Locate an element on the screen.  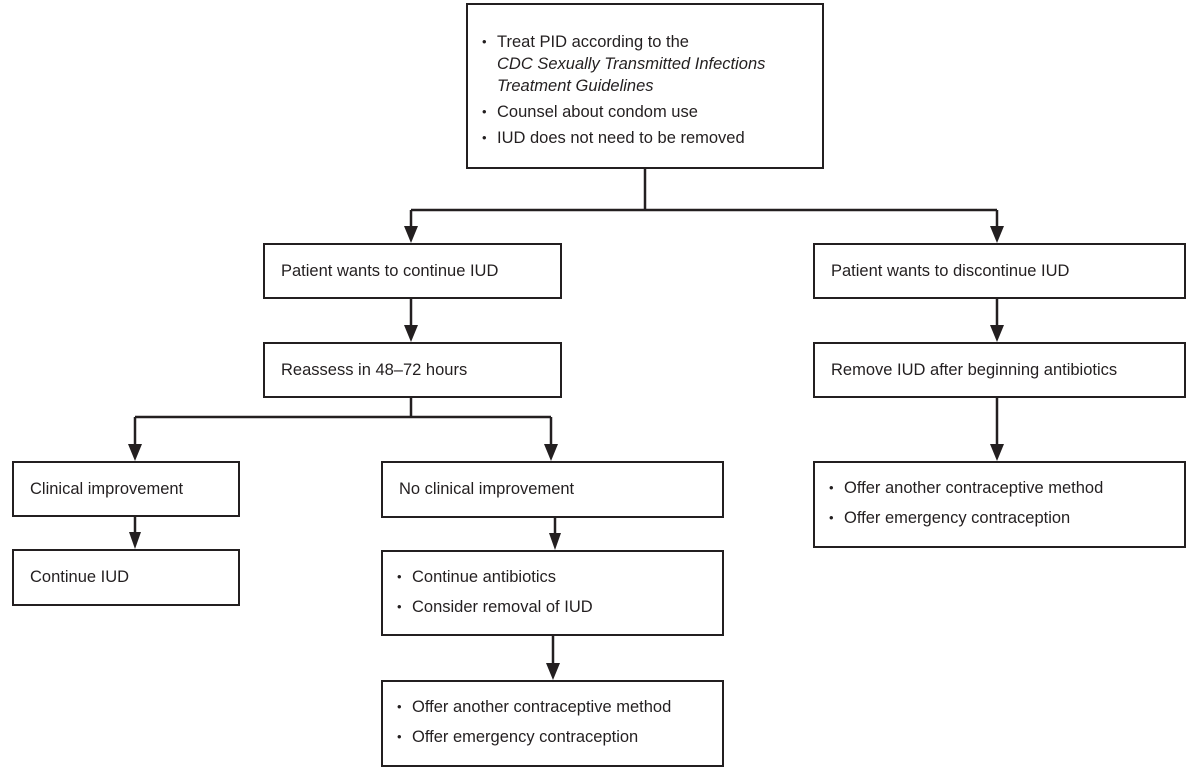
node-reassess: Reassess in 48–72 hours is located at coordinates (412, 370).